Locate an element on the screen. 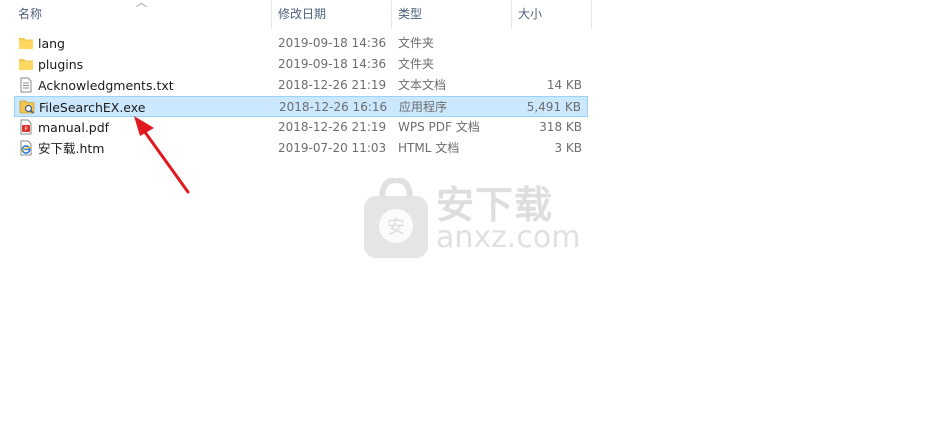  file-size: 3 KB is located at coordinates (568, 148).